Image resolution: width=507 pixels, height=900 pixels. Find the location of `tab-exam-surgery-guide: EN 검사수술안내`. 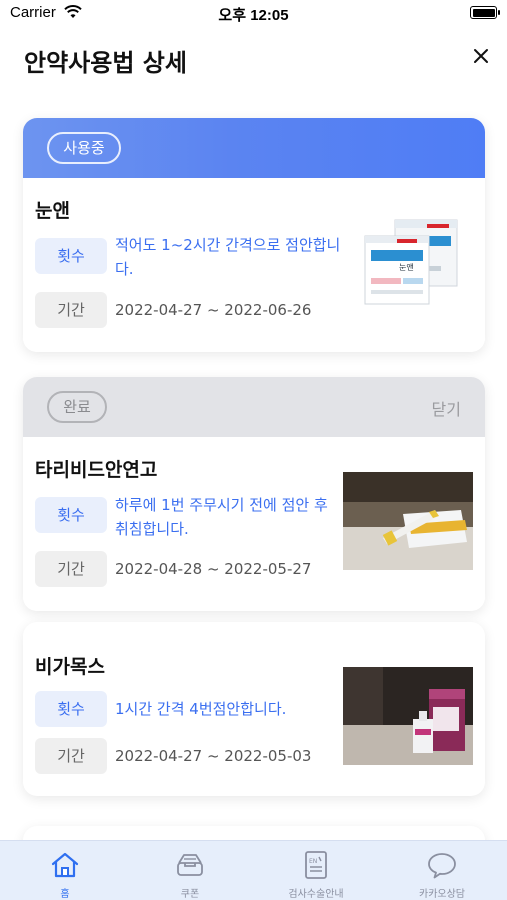

tab-exam-surgery-guide: EN 검사수술안내 is located at coordinates (316, 870).